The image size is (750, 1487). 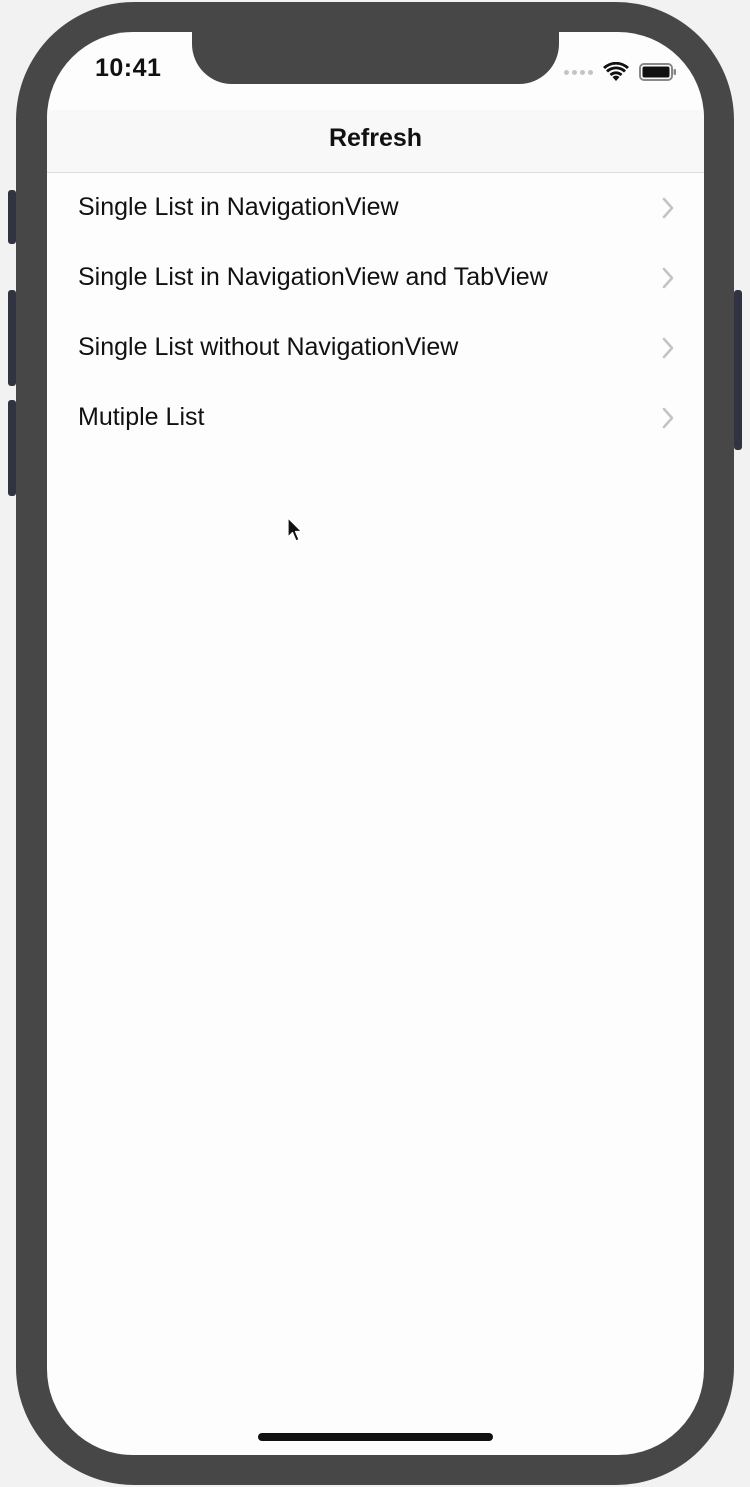 I want to click on mouse-cursor-icon, so click(x=295, y=529).